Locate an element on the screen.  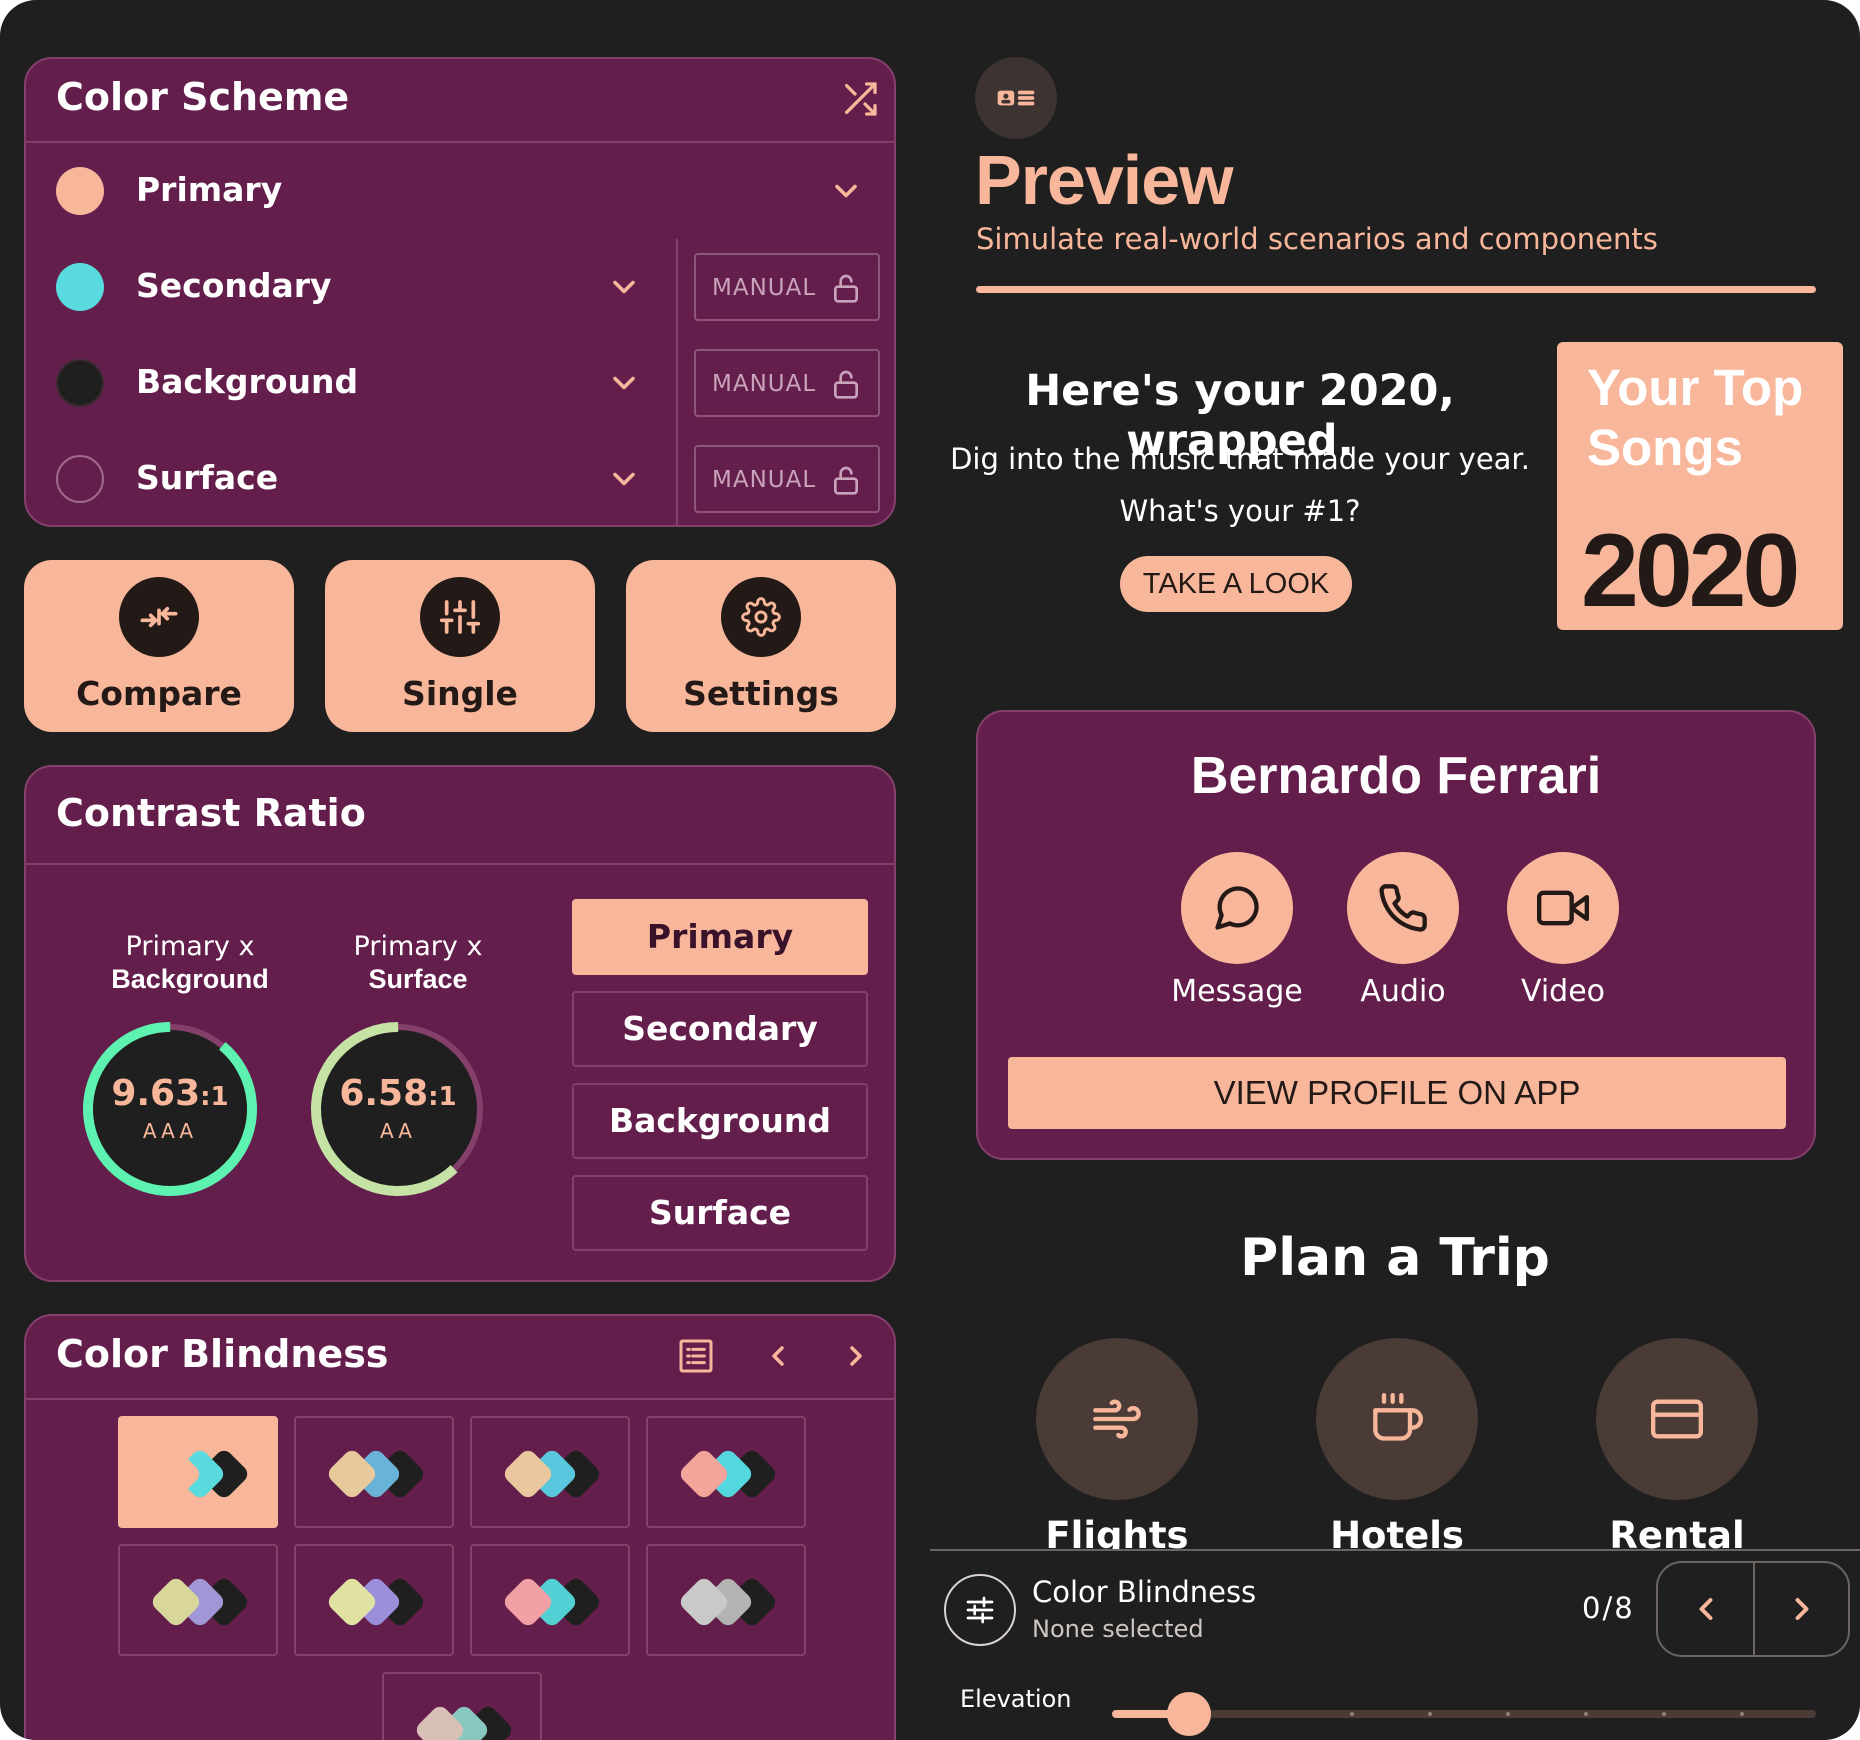
audio-button is located at coordinates (1403, 908).